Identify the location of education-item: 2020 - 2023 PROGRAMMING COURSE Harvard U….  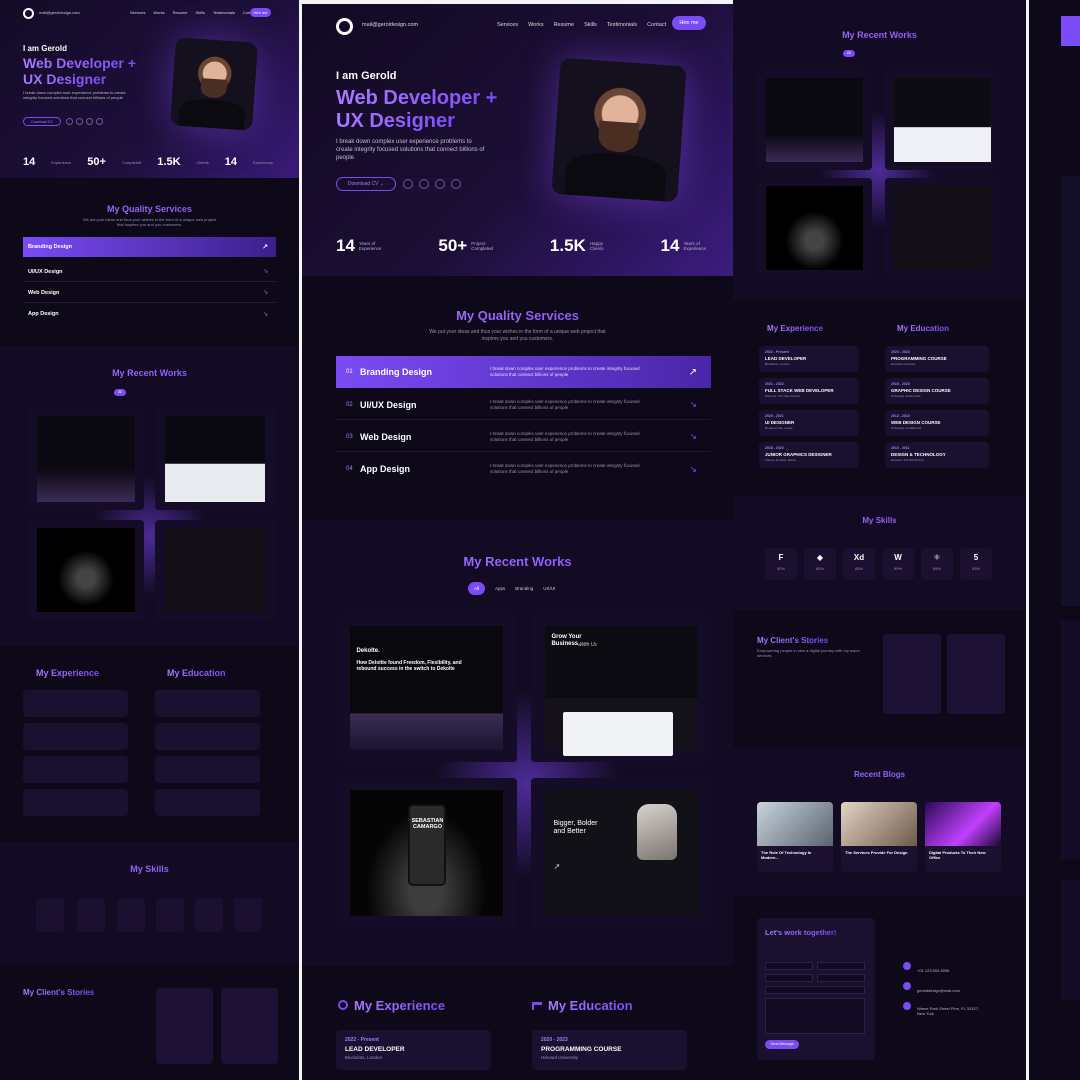
(609, 1050).